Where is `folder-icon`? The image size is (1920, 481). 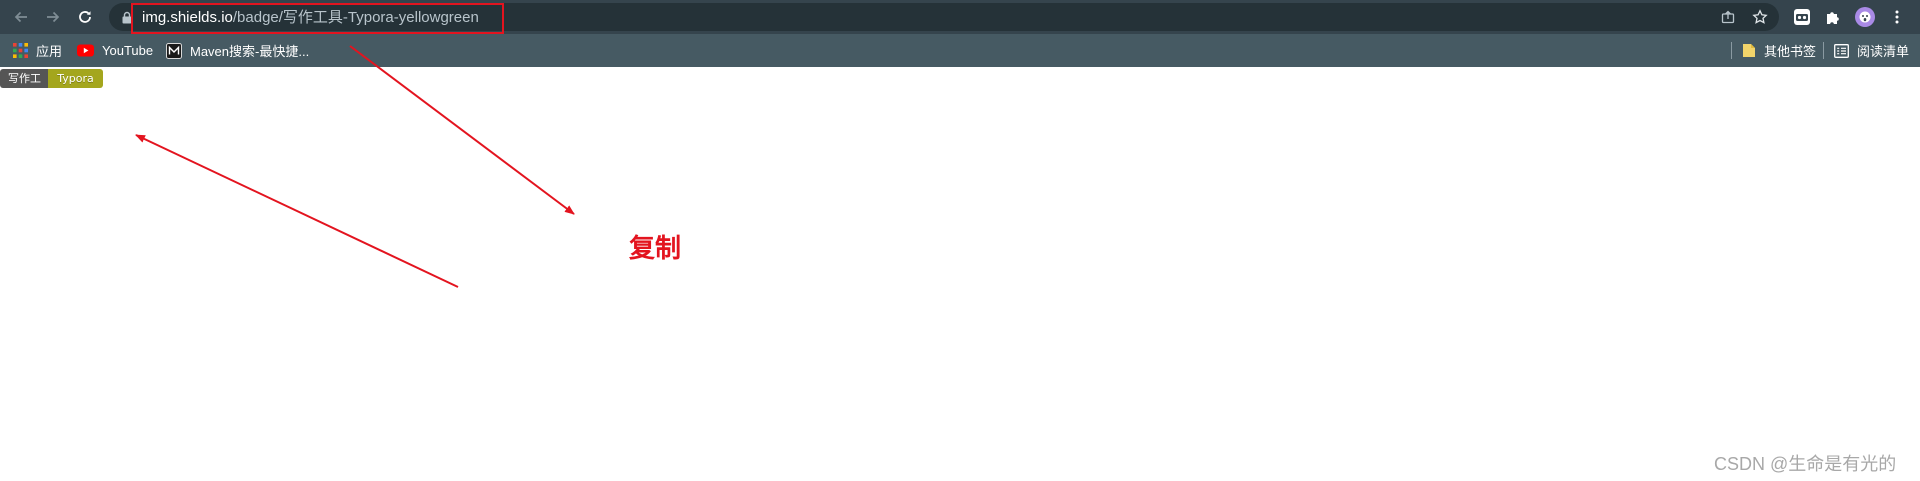
folder-icon is located at coordinates (1749, 50).